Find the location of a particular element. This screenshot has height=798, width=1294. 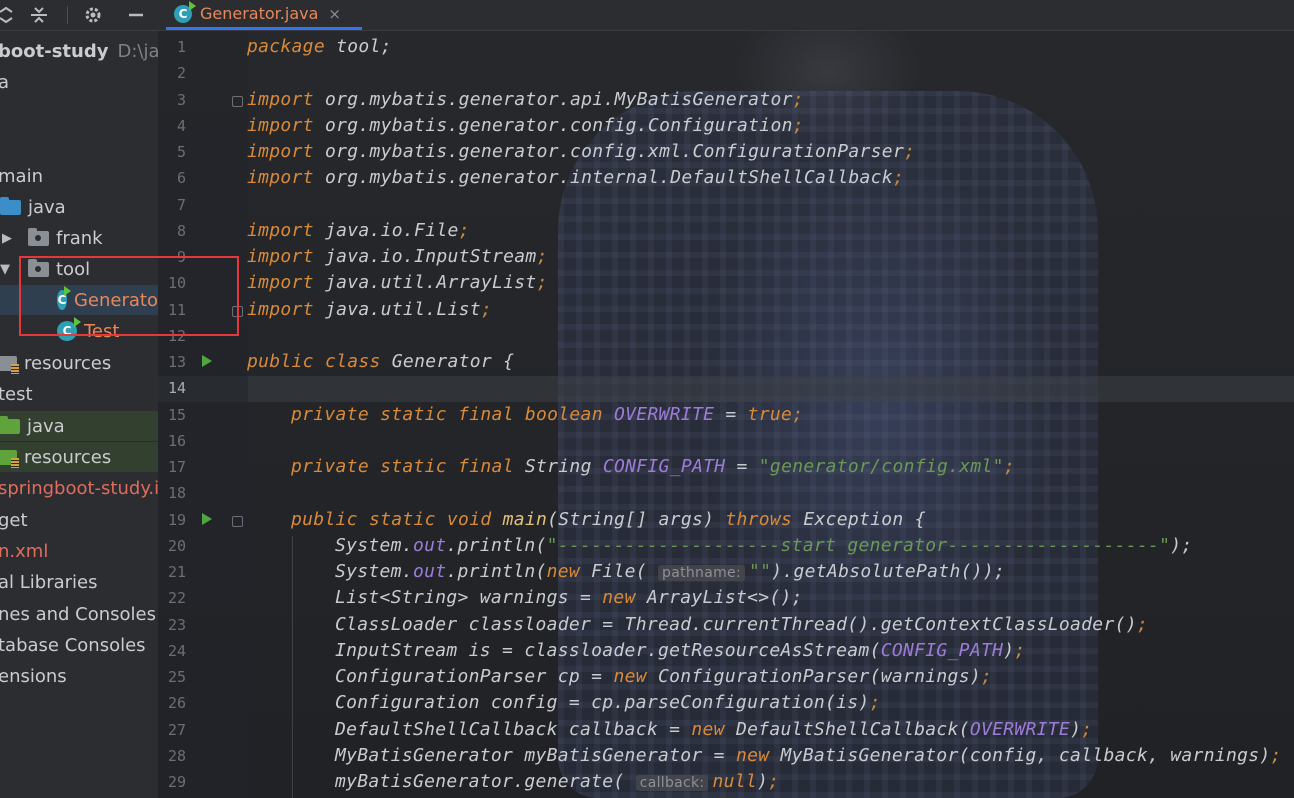

caret-line is located at coordinates (726, 389).